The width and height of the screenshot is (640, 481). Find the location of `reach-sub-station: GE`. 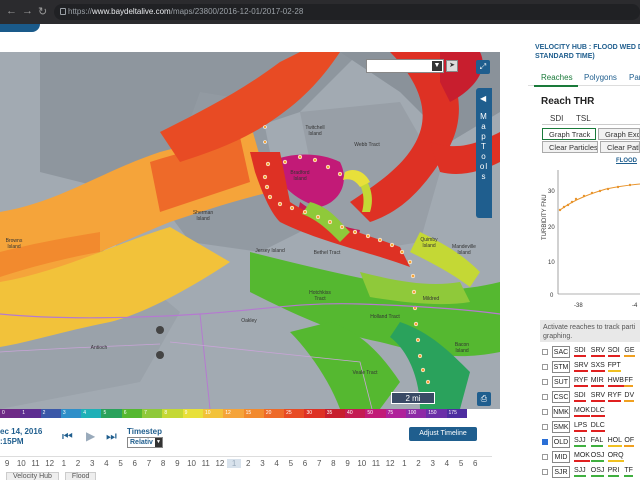

reach-sub-station: GE is located at coordinates (629, 352).